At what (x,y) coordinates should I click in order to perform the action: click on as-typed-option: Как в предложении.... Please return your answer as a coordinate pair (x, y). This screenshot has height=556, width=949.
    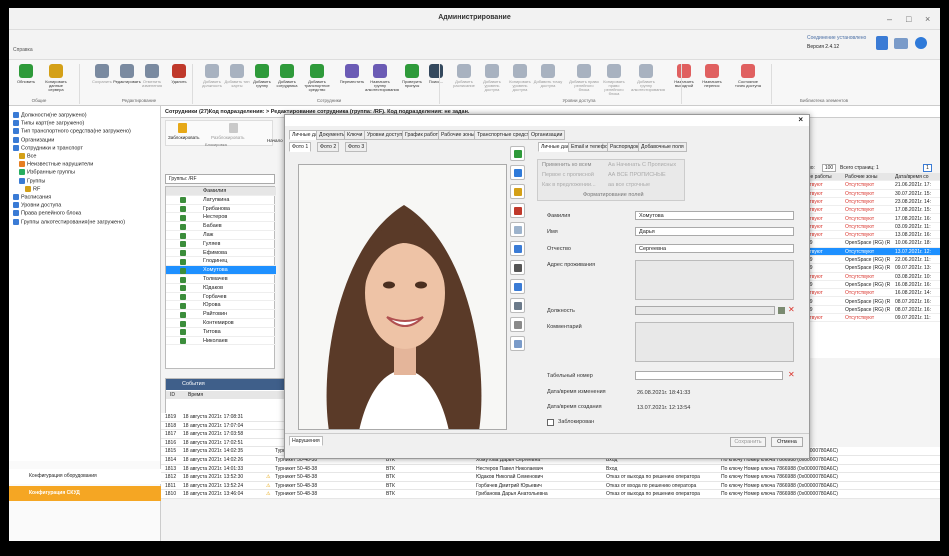
    Looking at the image, I should click on (569, 185).